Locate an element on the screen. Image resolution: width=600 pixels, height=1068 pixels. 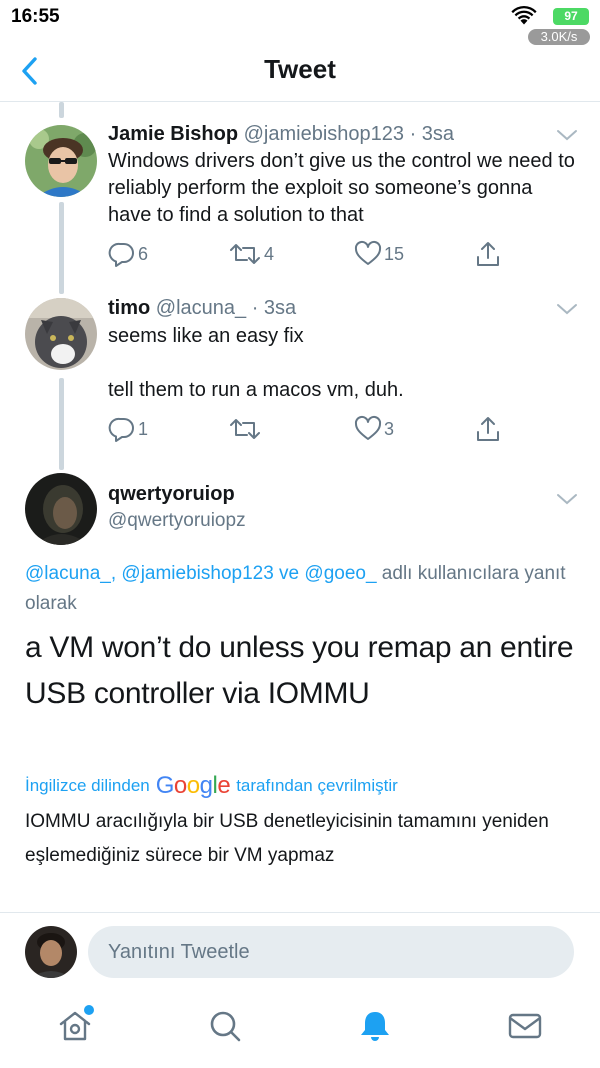
google-logo: Google is located at coordinates (193, 785).